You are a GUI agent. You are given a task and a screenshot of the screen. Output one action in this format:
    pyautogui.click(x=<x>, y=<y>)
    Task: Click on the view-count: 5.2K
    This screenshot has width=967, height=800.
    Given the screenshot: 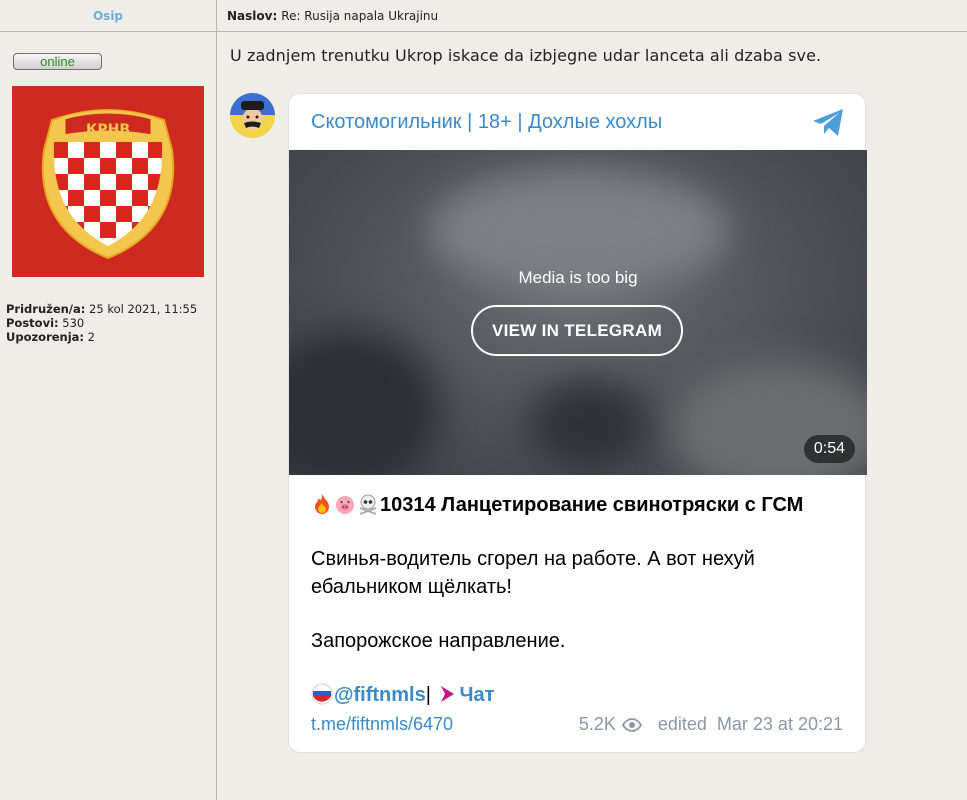 What is the action you would take?
    pyautogui.click(x=597, y=724)
    